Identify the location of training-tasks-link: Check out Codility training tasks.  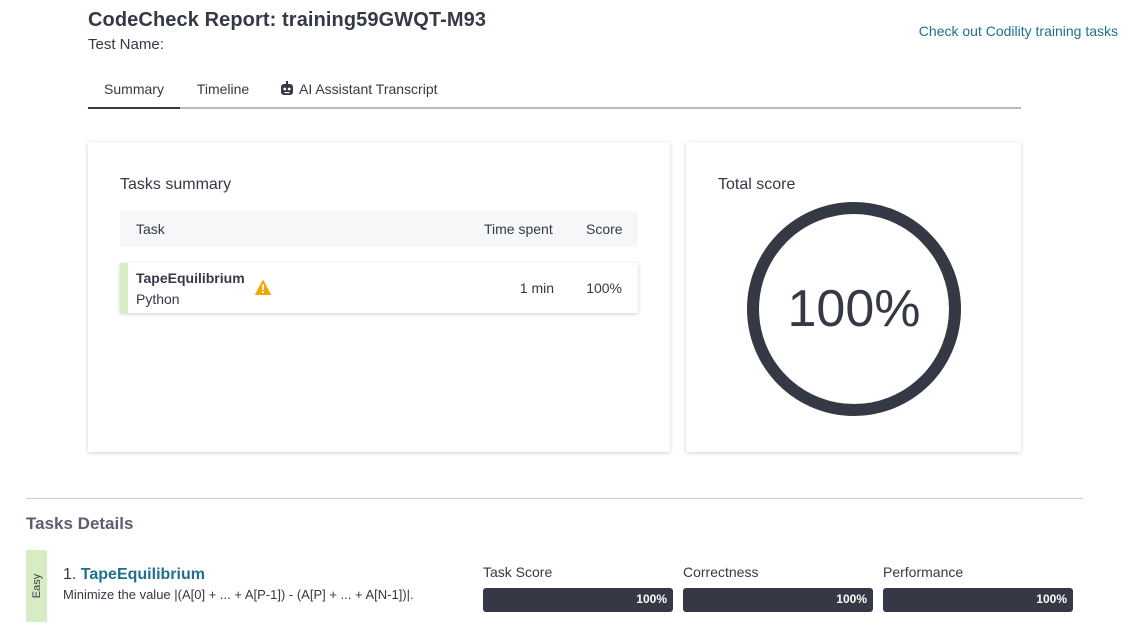
(1018, 31).